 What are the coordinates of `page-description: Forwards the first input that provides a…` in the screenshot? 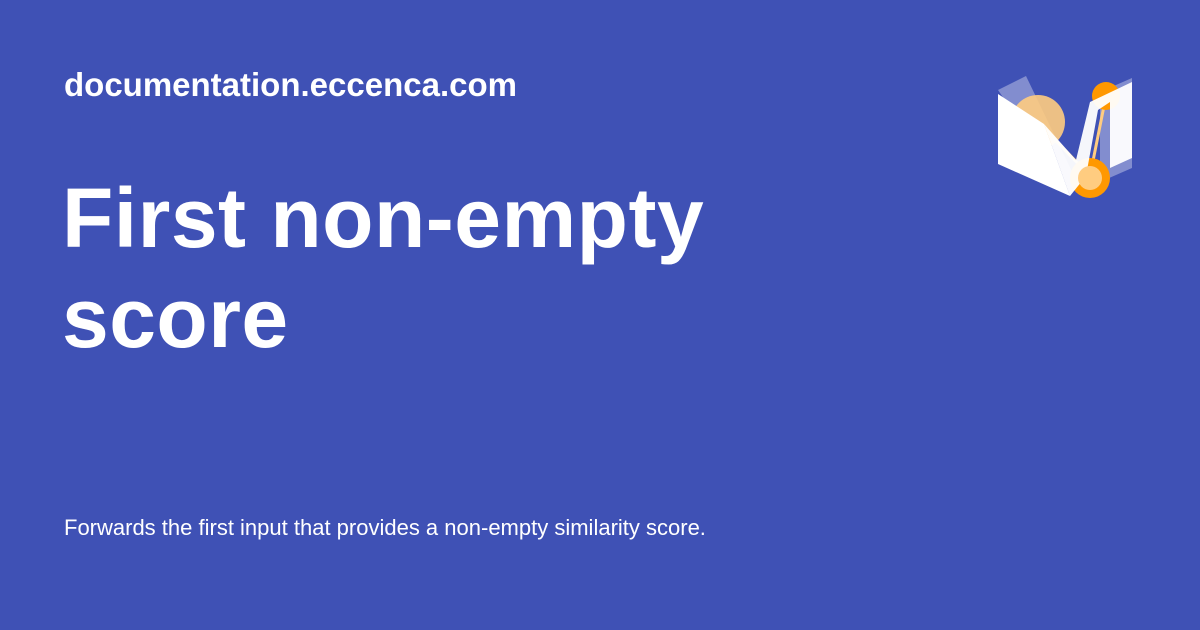 It's located at (385, 527).